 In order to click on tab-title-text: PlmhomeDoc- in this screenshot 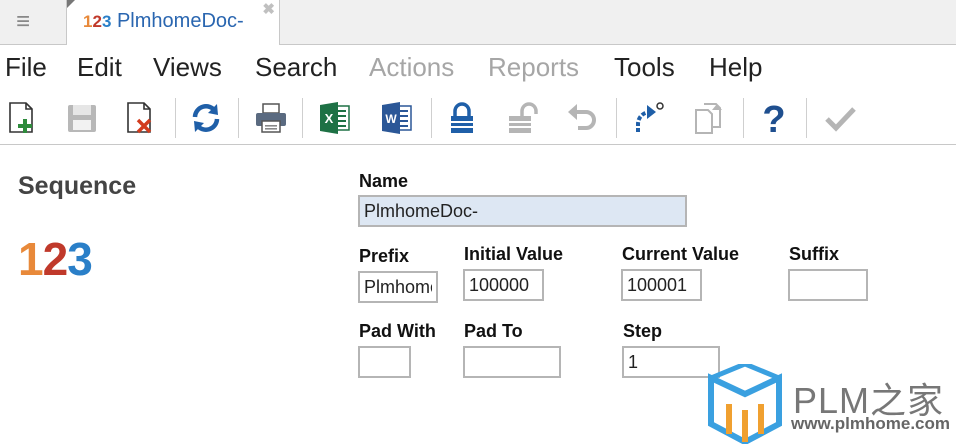, I will do `click(180, 21)`.